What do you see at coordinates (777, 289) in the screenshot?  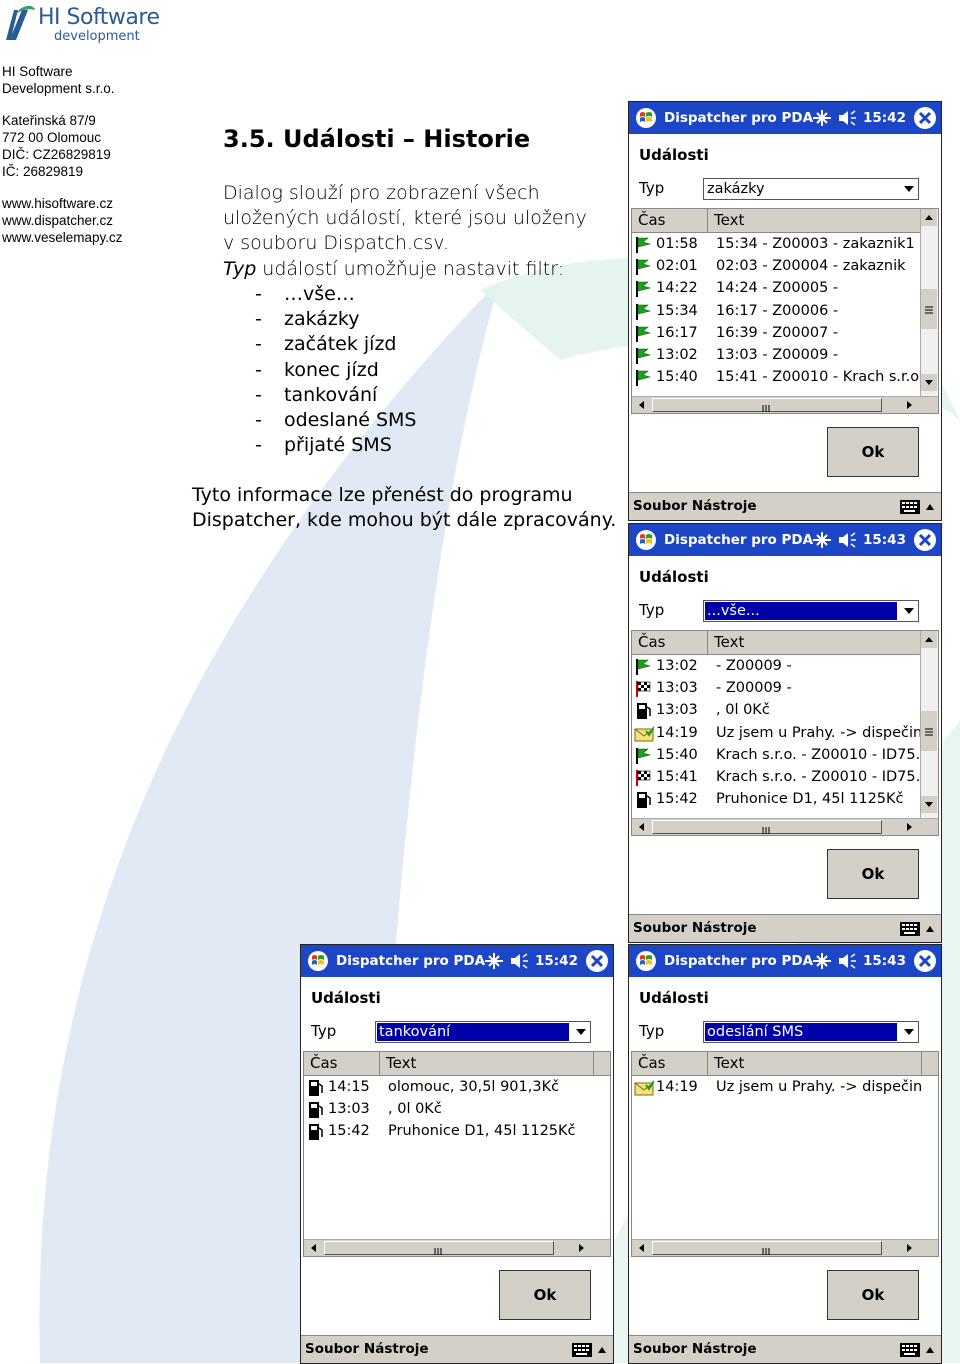 I see `list-row: 14:22 14:24 - Z00005 -` at bounding box center [777, 289].